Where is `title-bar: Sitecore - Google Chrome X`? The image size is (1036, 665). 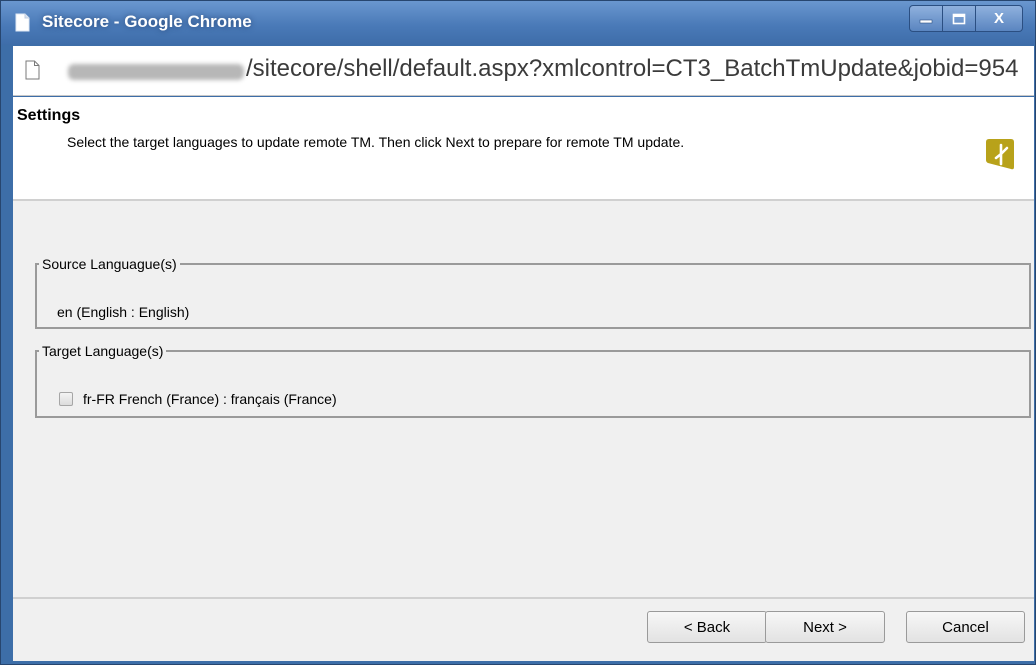 title-bar: Sitecore - Google Chrome X is located at coordinates (518, 23).